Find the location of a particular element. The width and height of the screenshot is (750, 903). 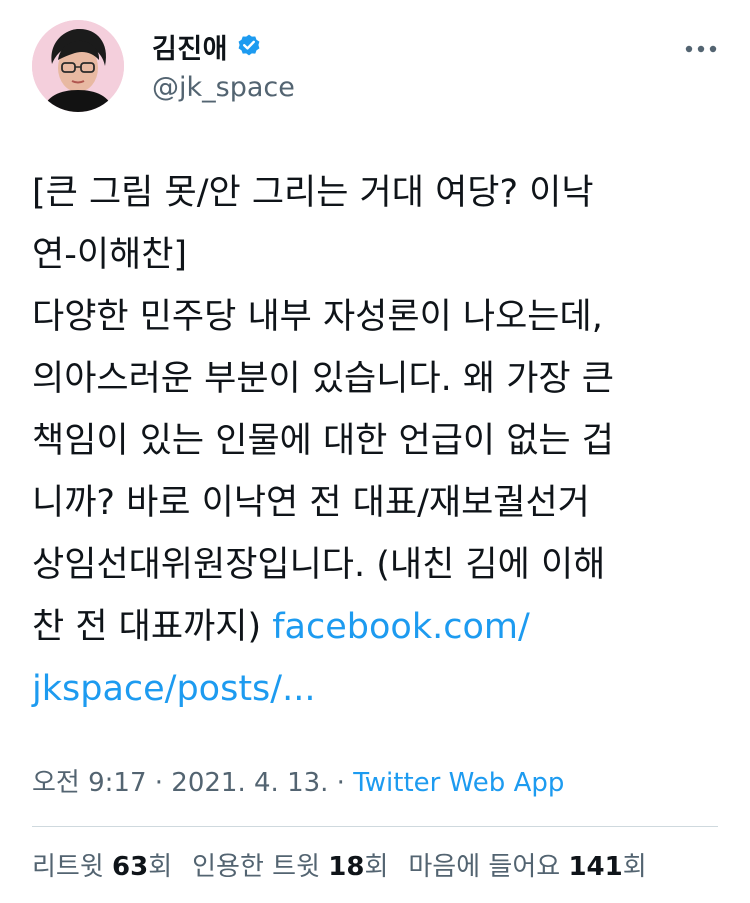

handle: @jk_space is located at coordinates (223, 87).